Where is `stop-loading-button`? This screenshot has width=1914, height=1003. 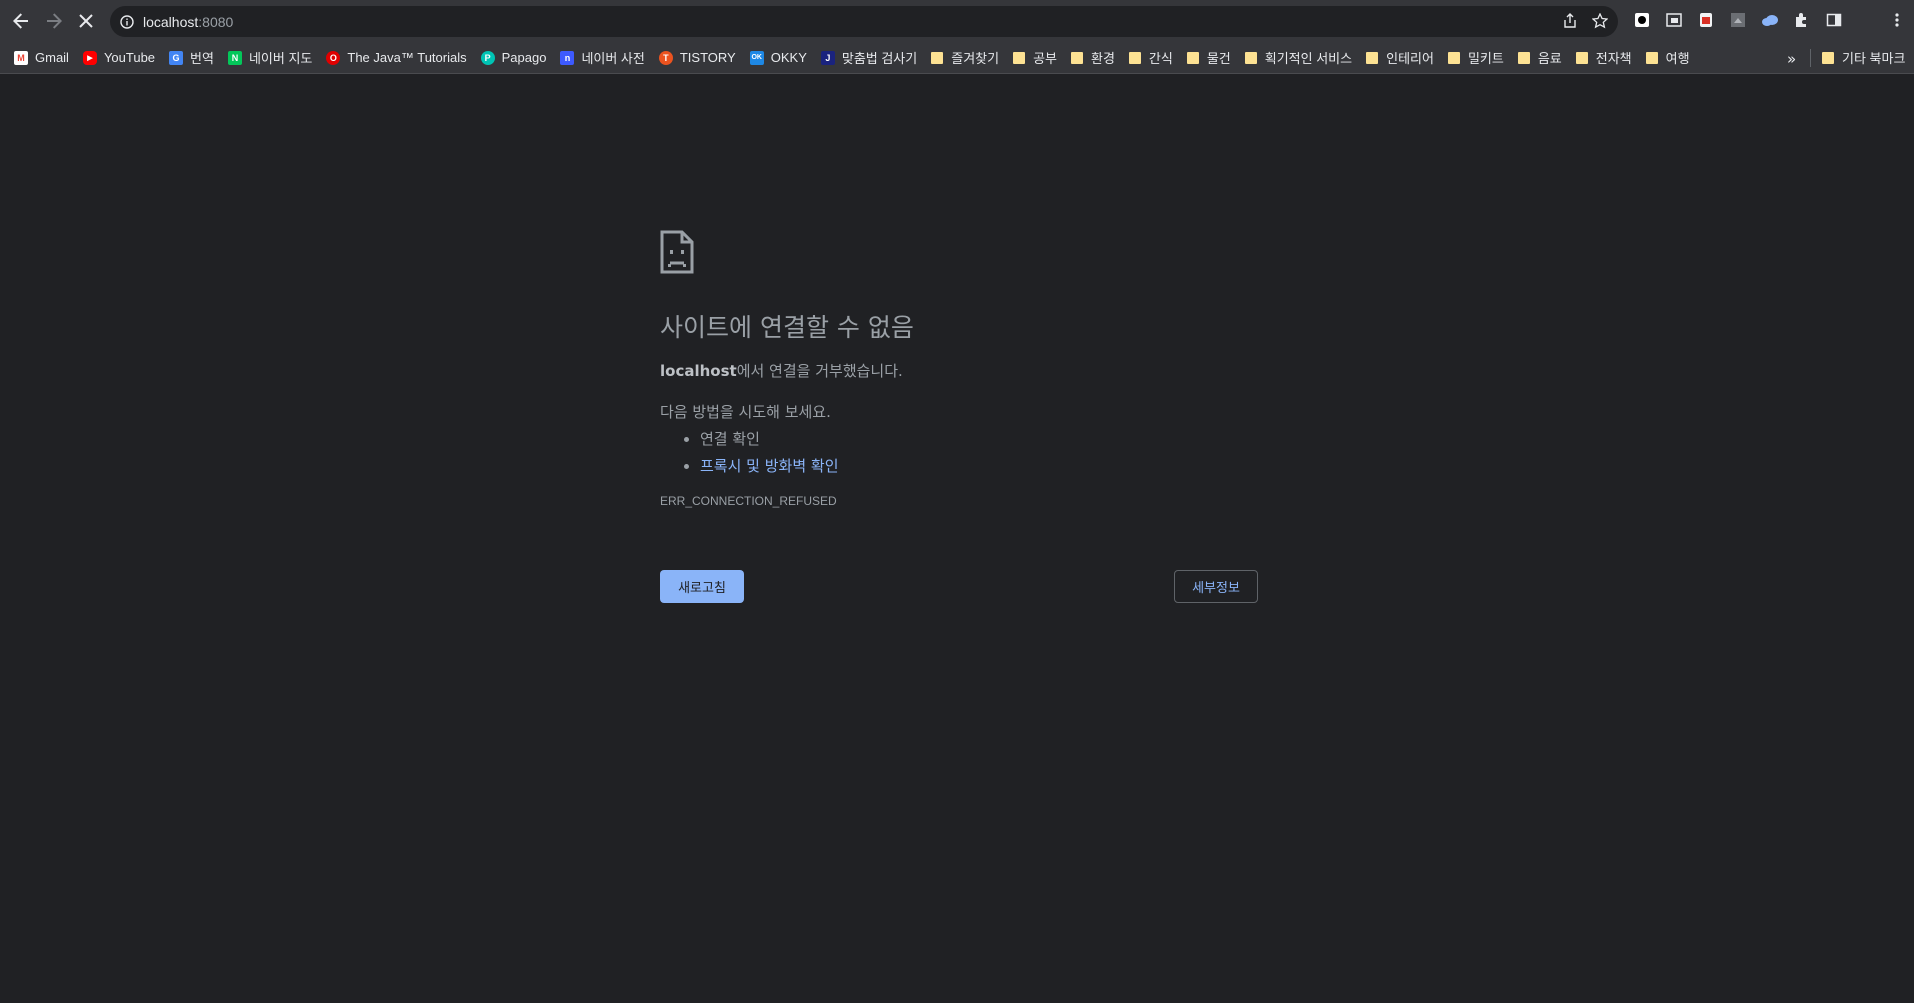 stop-loading-button is located at coordinates (86, 21).